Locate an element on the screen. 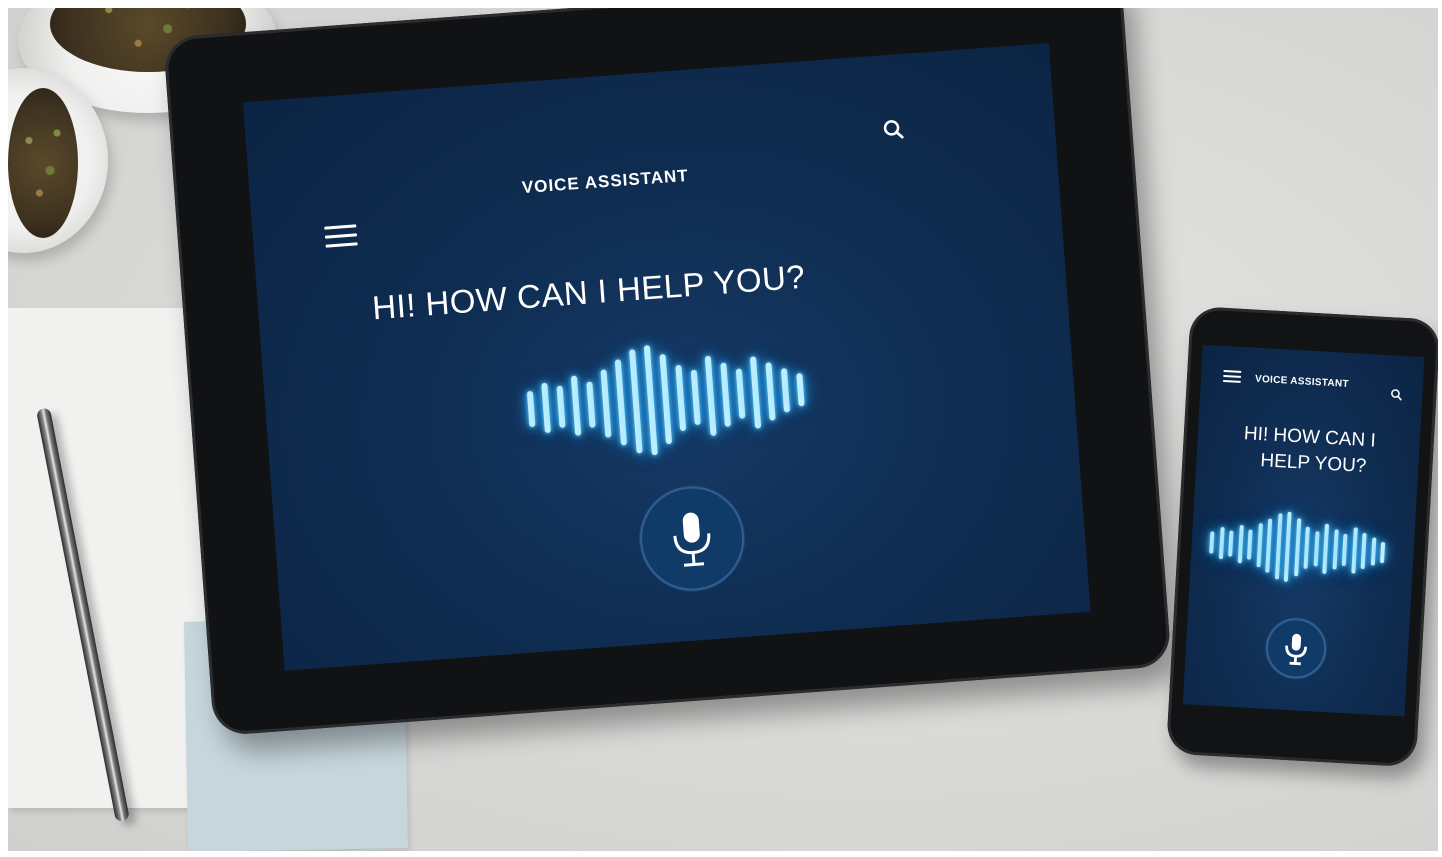 The image size is (1442, 857). phone-screen: VOICE ASSISTANT HI! HOW CAN I HELP YOU? is located at coordinates (1303, 530).